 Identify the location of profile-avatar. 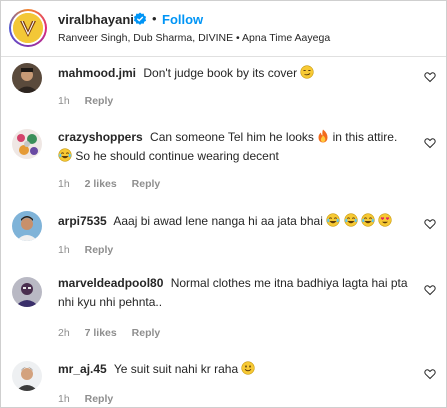
(28, 28).